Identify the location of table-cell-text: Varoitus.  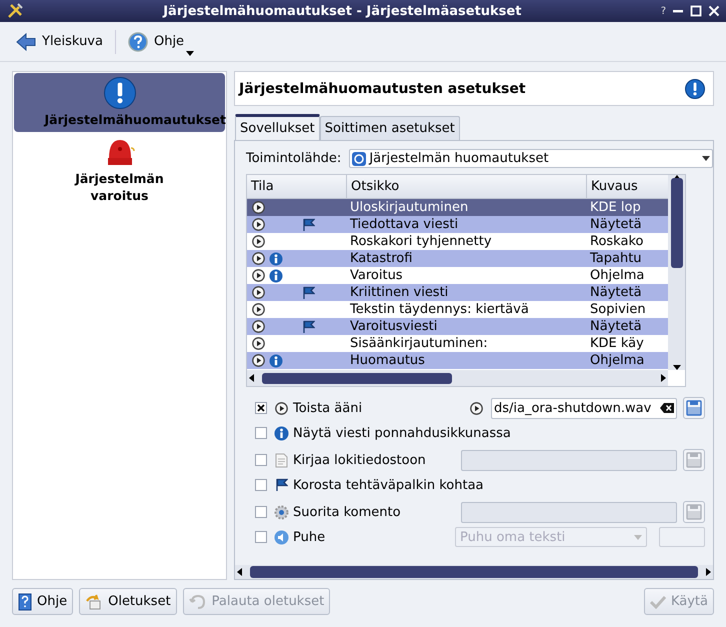
(376, 275).